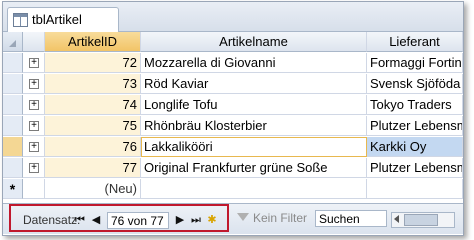  Describe the element at coordinates (254, 42) in the screenshot. I see `column-header-artikelname: Artikelname` at that location.